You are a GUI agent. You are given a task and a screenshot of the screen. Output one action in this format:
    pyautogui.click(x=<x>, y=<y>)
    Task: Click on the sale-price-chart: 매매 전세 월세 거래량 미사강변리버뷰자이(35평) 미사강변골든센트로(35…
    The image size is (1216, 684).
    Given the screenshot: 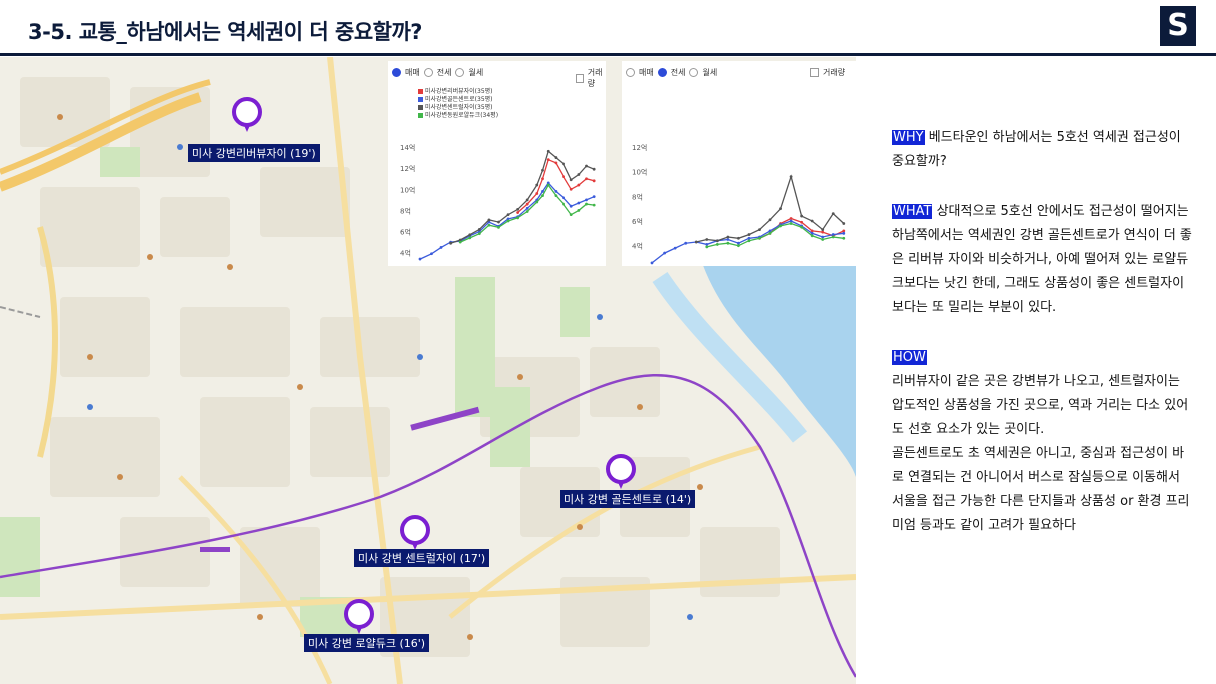 What is the action you would take?
    pyautogui.click(x=497, y=163)
    